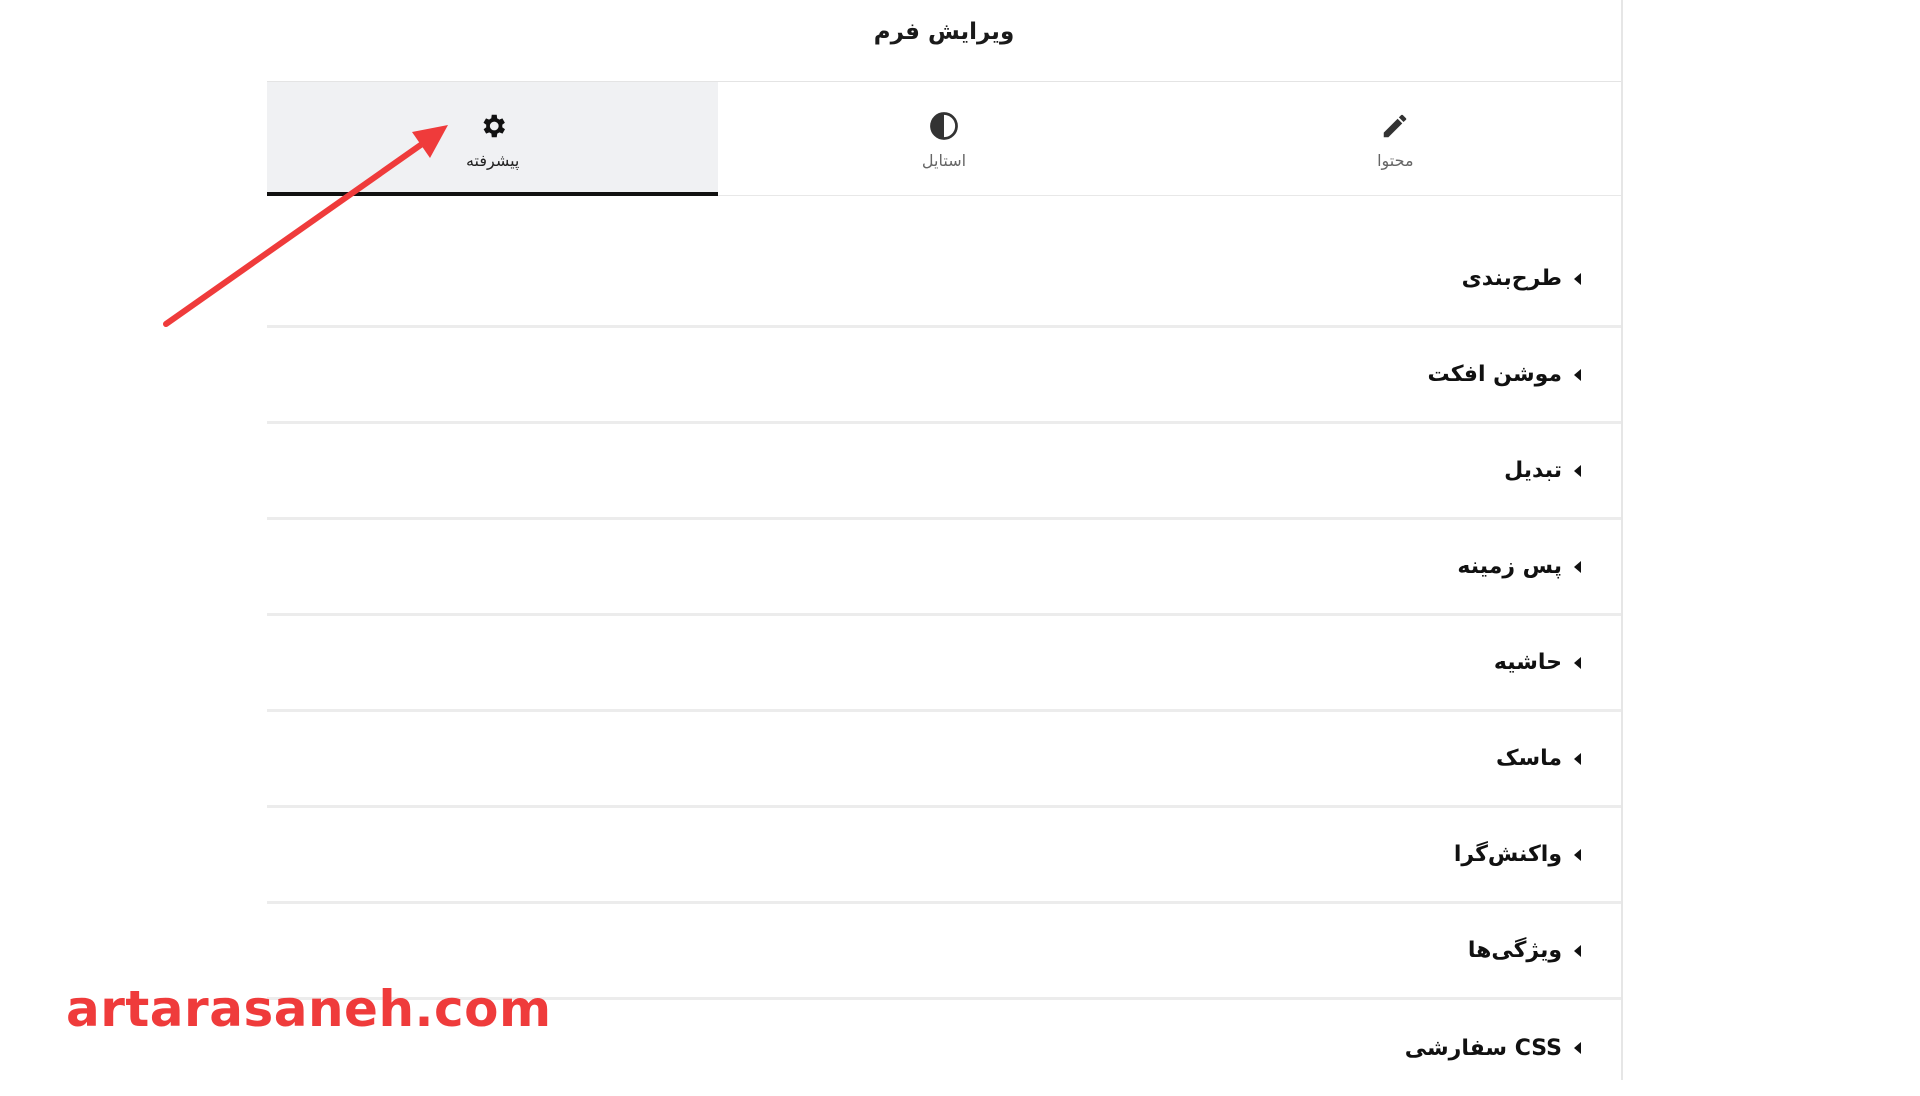 The width and height of the screenshot is (1920, 1096). I want to click on section-label: حاشیه, so click(1527, 662).